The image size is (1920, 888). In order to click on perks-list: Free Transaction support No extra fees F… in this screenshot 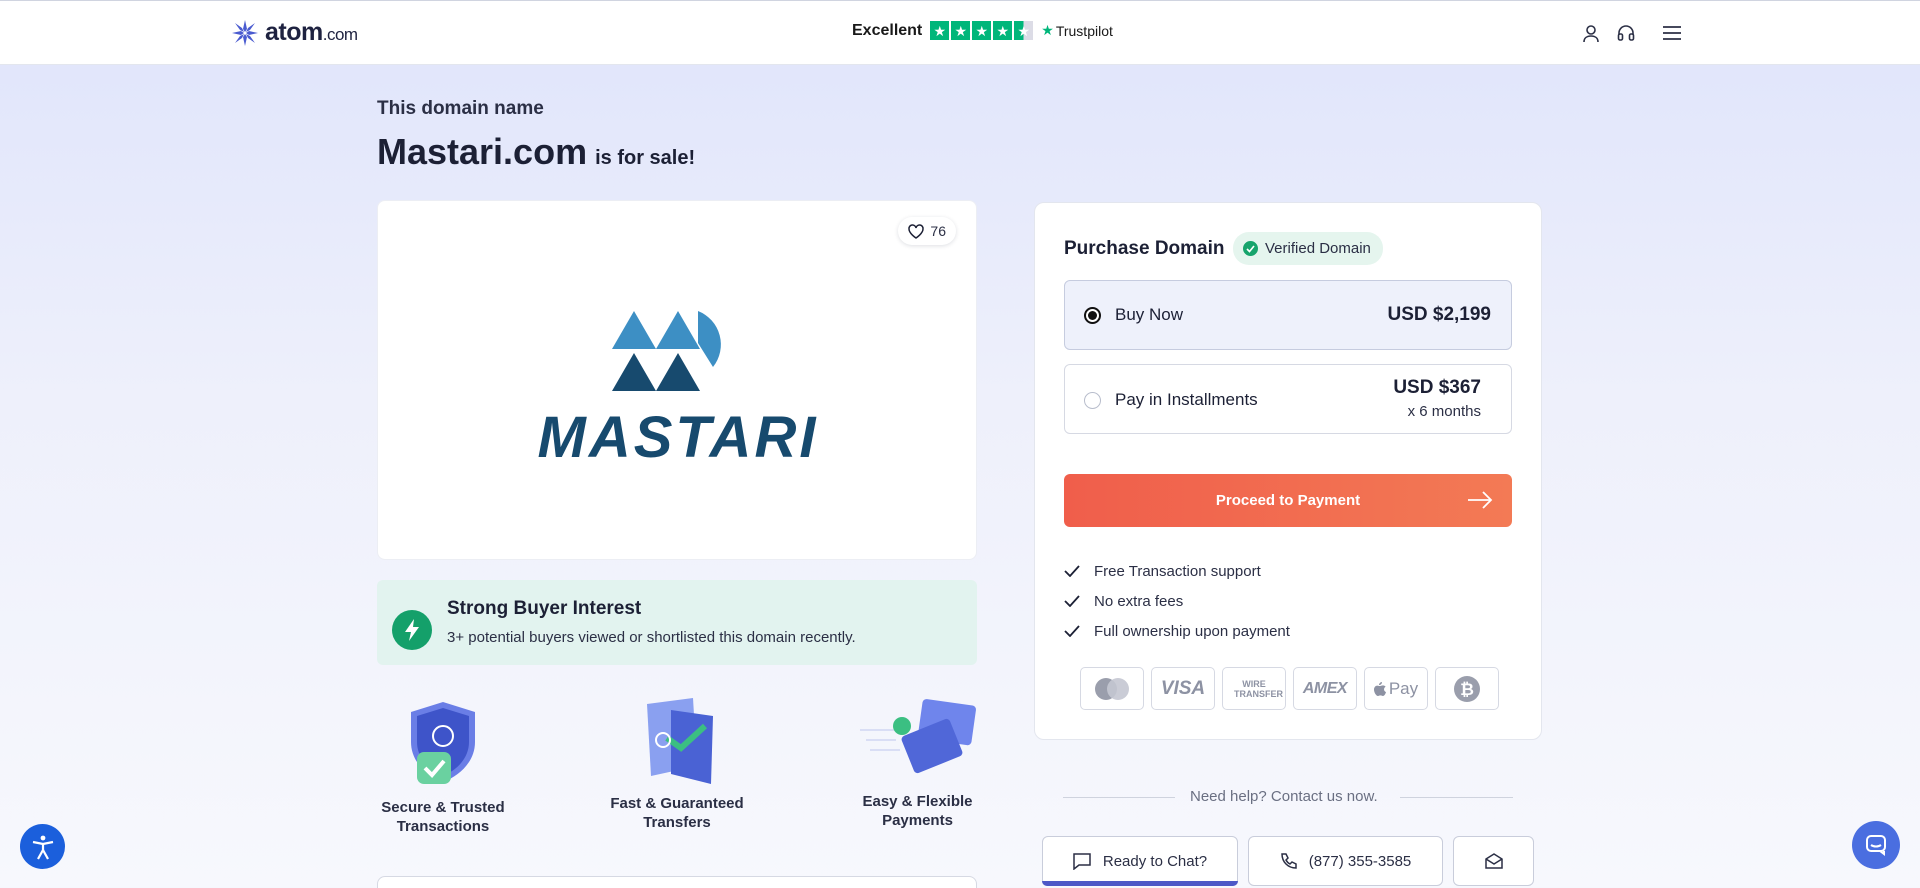, I will do `click(1177, 601)`.